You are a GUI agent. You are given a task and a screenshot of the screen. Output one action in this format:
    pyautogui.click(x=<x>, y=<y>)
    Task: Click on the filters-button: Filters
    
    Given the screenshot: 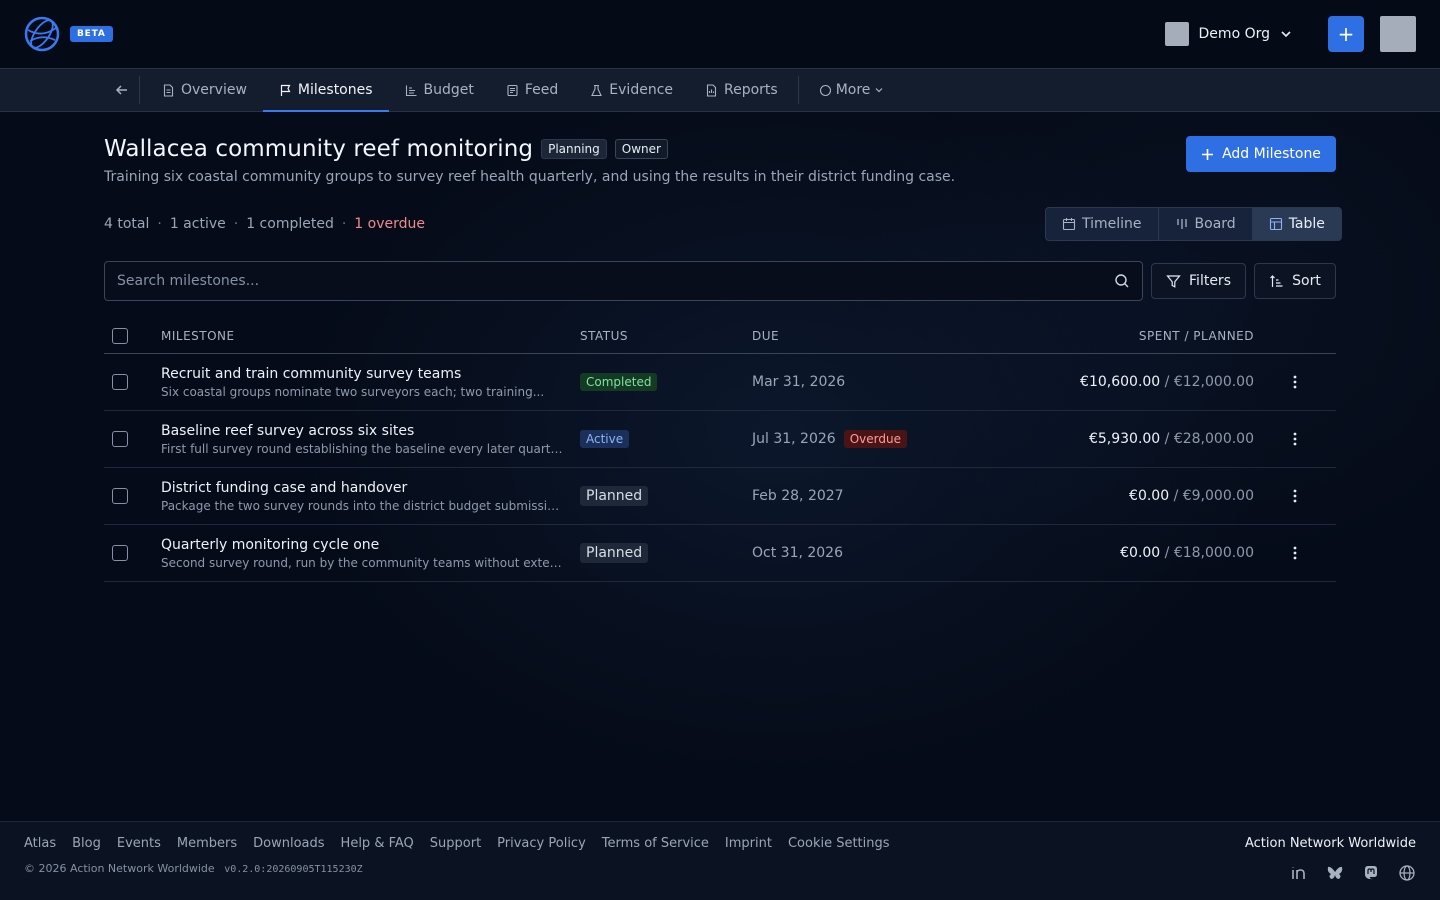 What is the action you would take?
    pyautogui.click(x=1198, y=281)
    